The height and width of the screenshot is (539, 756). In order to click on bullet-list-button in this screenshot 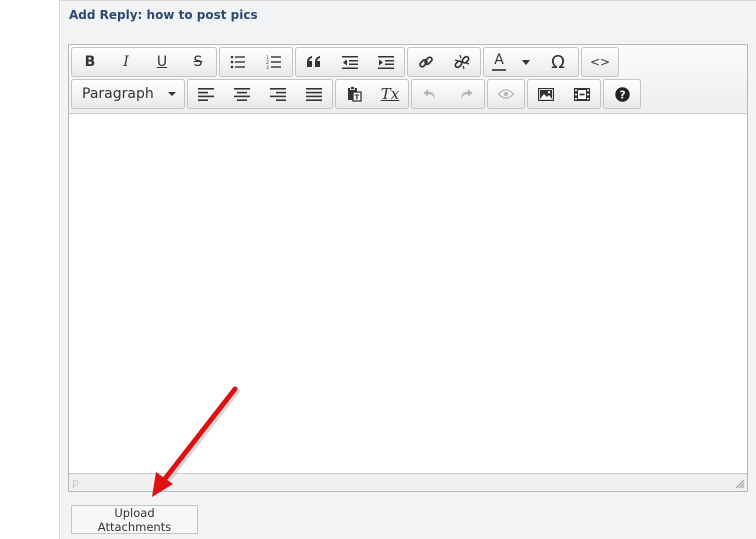, I will do `click(238, 62)`.